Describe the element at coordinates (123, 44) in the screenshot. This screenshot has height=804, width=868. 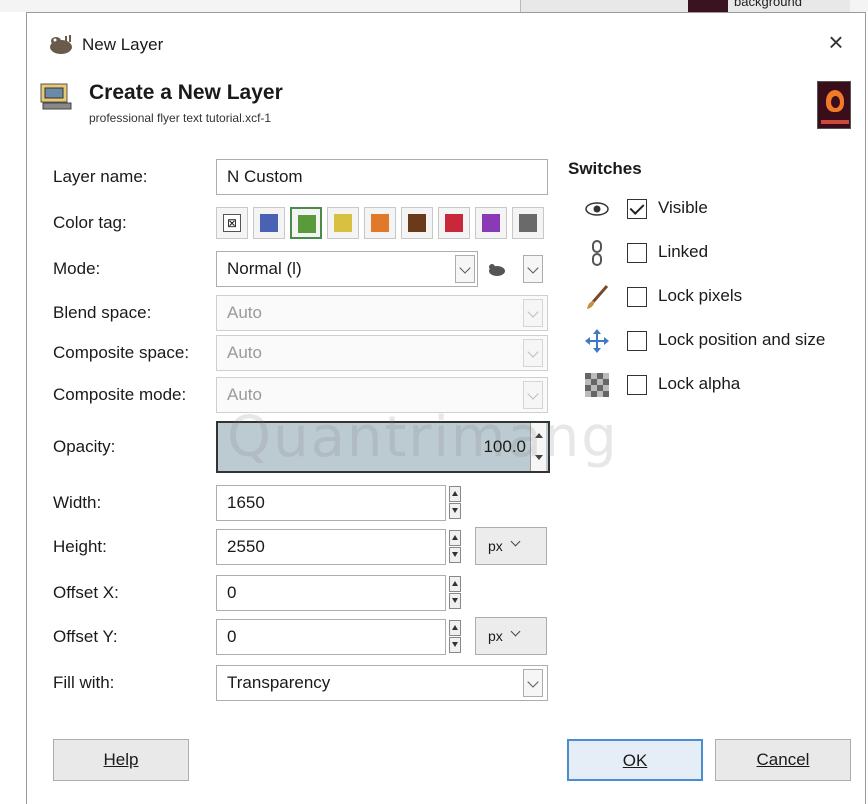
I see `window-title: New Layer` at that location.